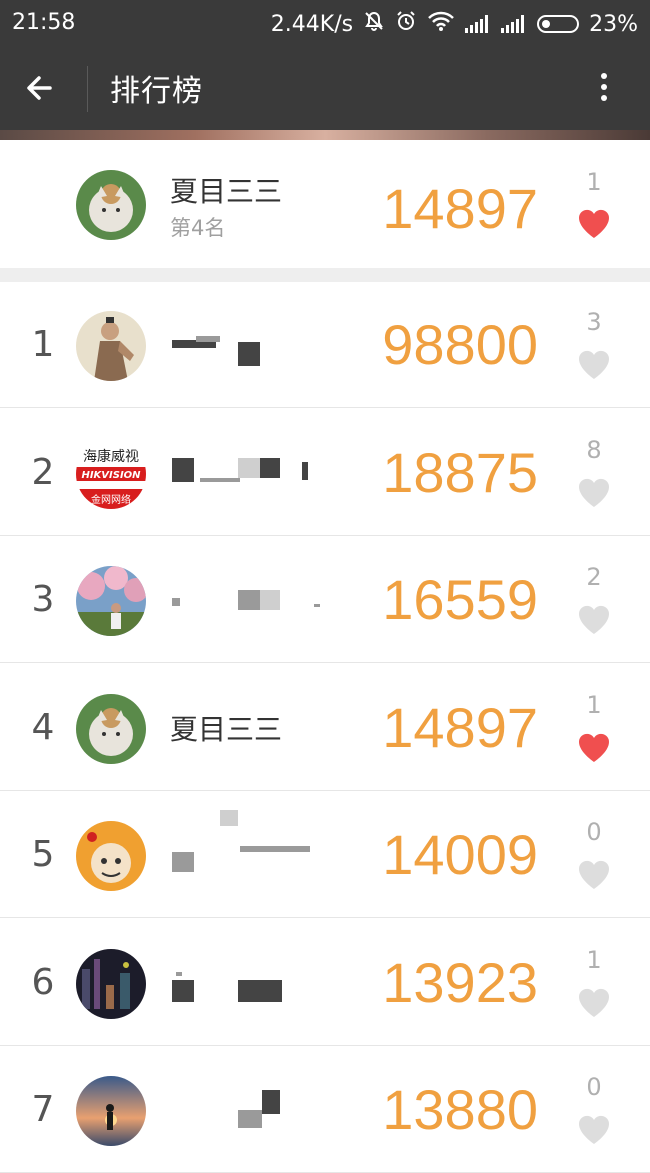  Describe the element at coordinates (43, 472) in the screenshot. I see `rank-number: 2` at that location.